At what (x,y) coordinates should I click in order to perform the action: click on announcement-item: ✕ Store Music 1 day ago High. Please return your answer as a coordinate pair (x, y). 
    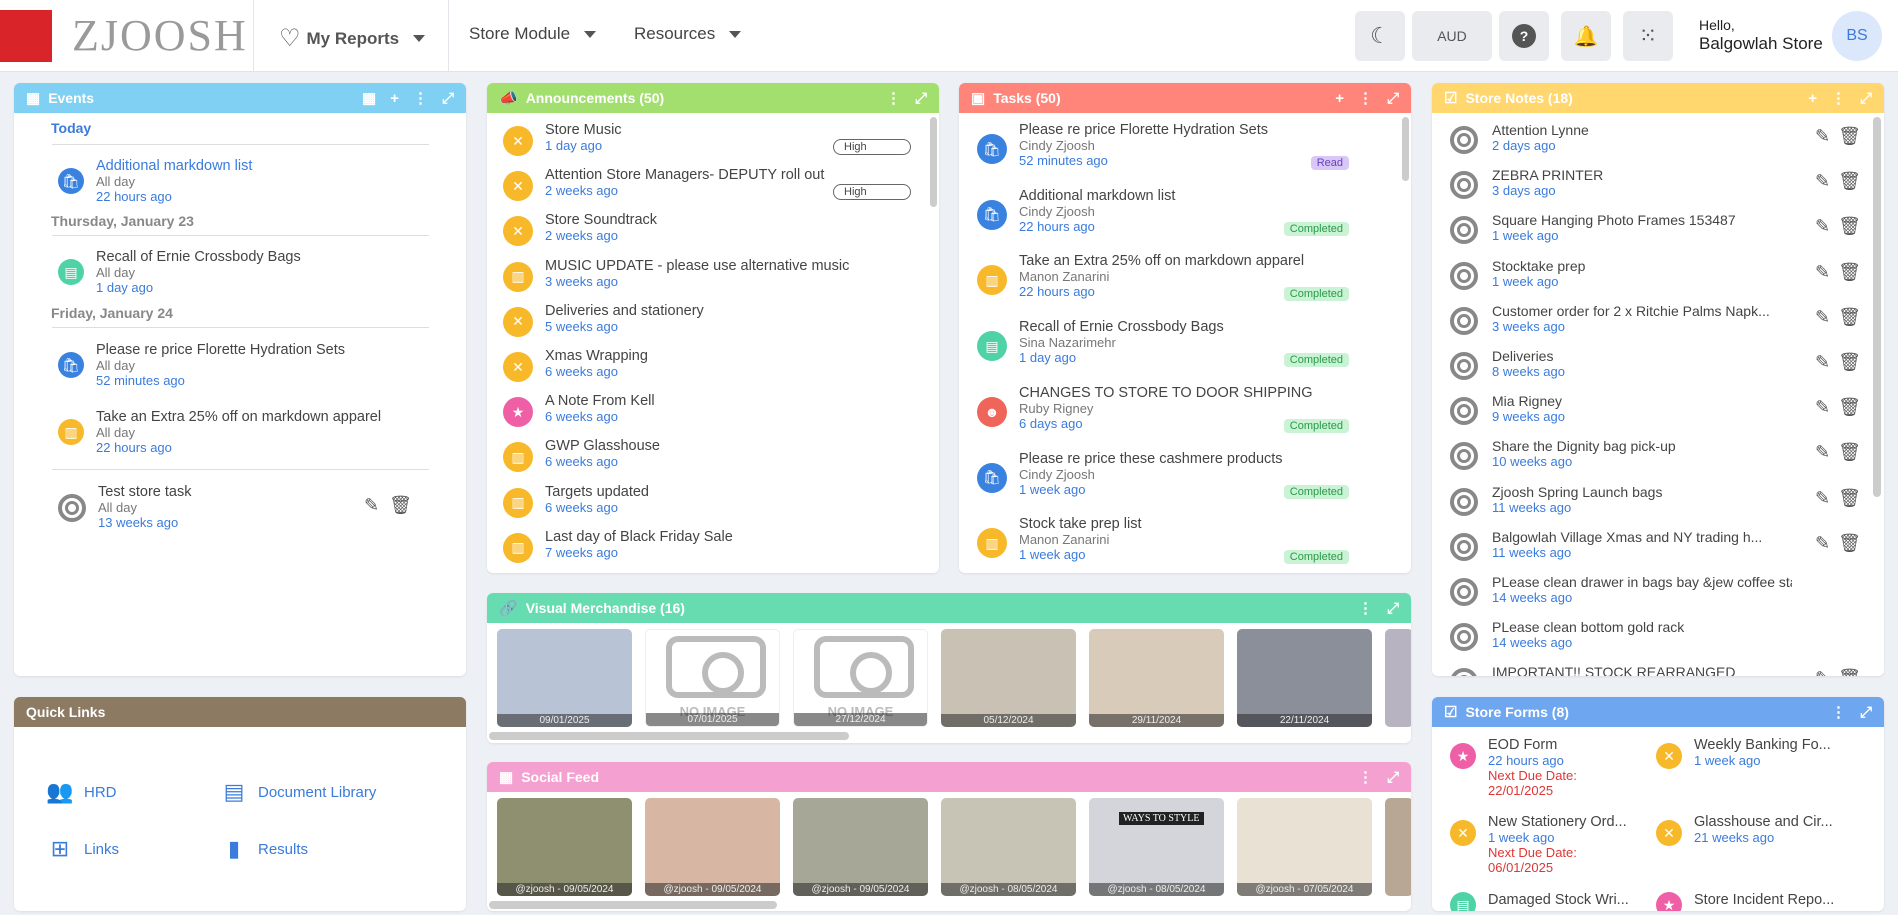
    Looking at the image, I should click on (708, 139).